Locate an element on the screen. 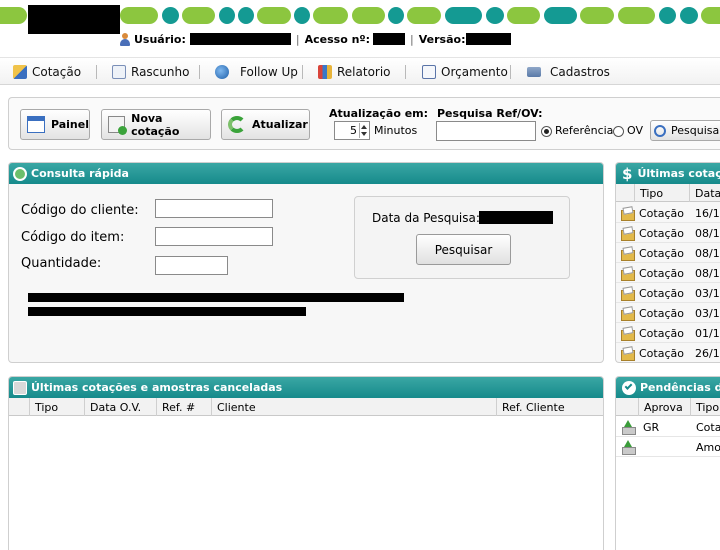 The width and height of the screenshot is (720, 550). usuario-redacted is located at coordinates (240, 39).